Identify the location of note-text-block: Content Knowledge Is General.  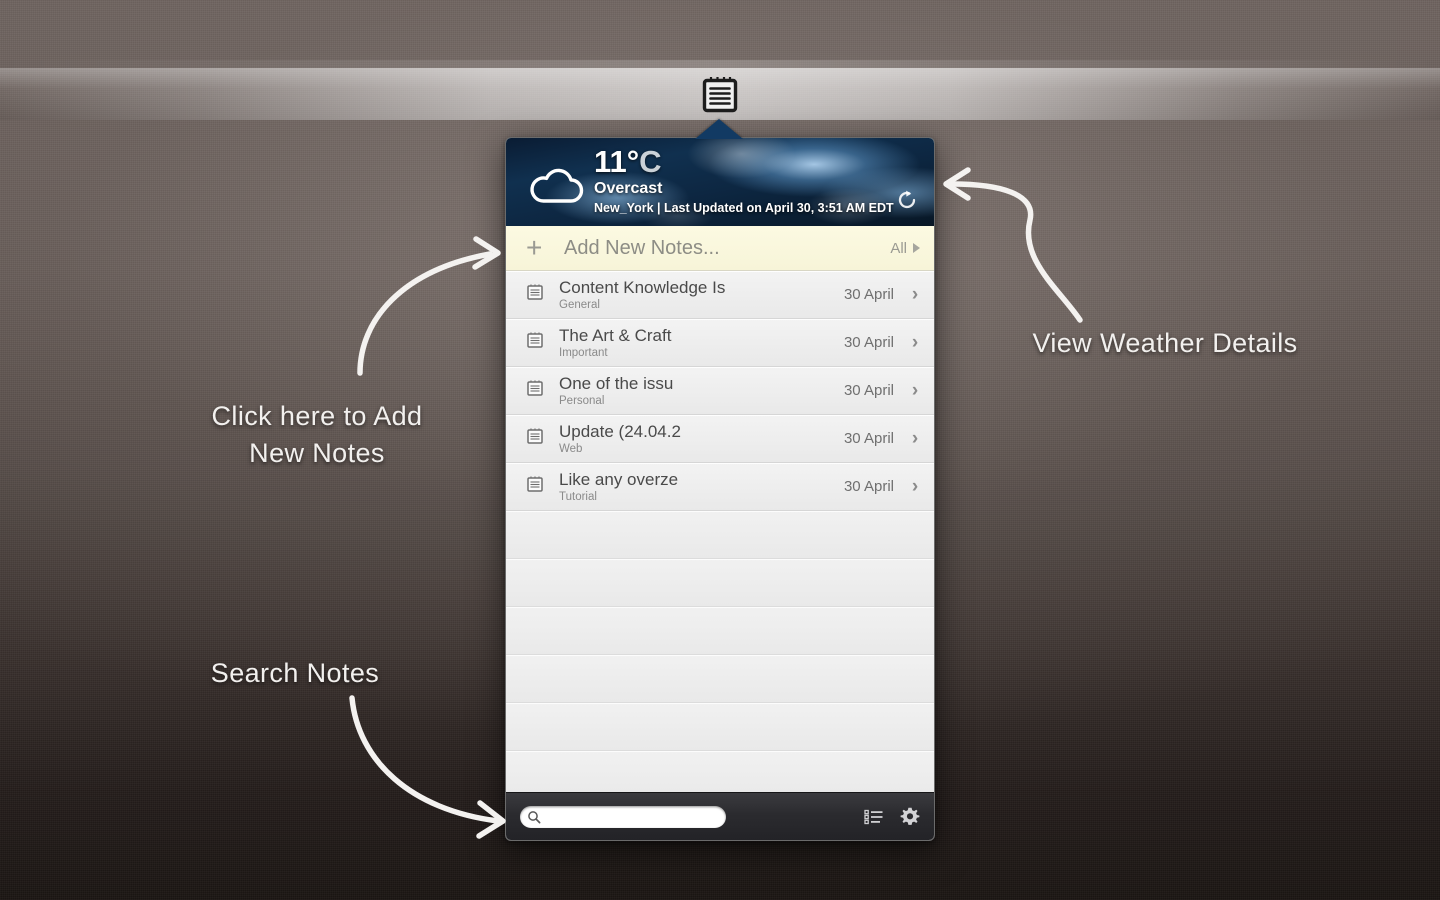
(701, 295).